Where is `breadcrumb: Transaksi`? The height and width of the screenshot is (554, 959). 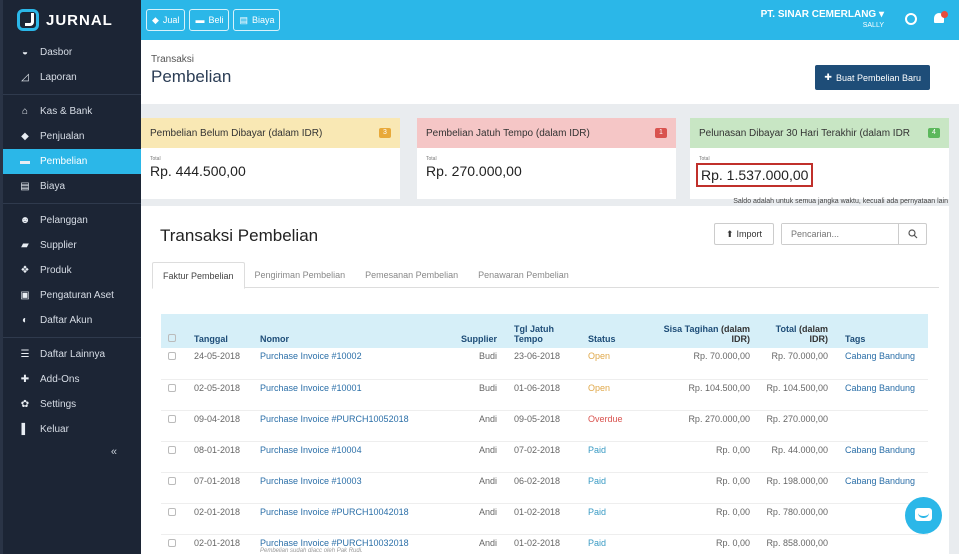 breadcrumb: Transaksi is located at coordinates (172, 59).